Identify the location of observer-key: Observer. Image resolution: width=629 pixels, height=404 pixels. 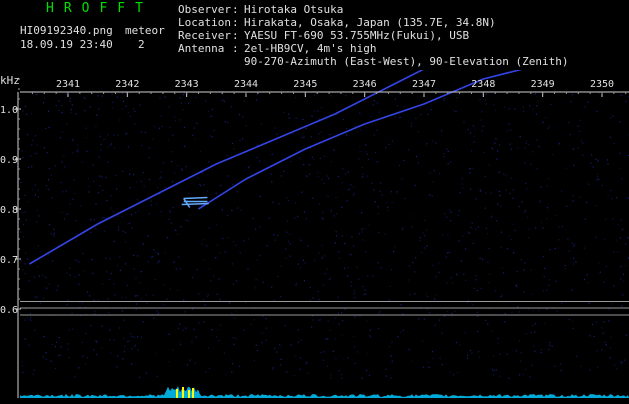
(204, 9).